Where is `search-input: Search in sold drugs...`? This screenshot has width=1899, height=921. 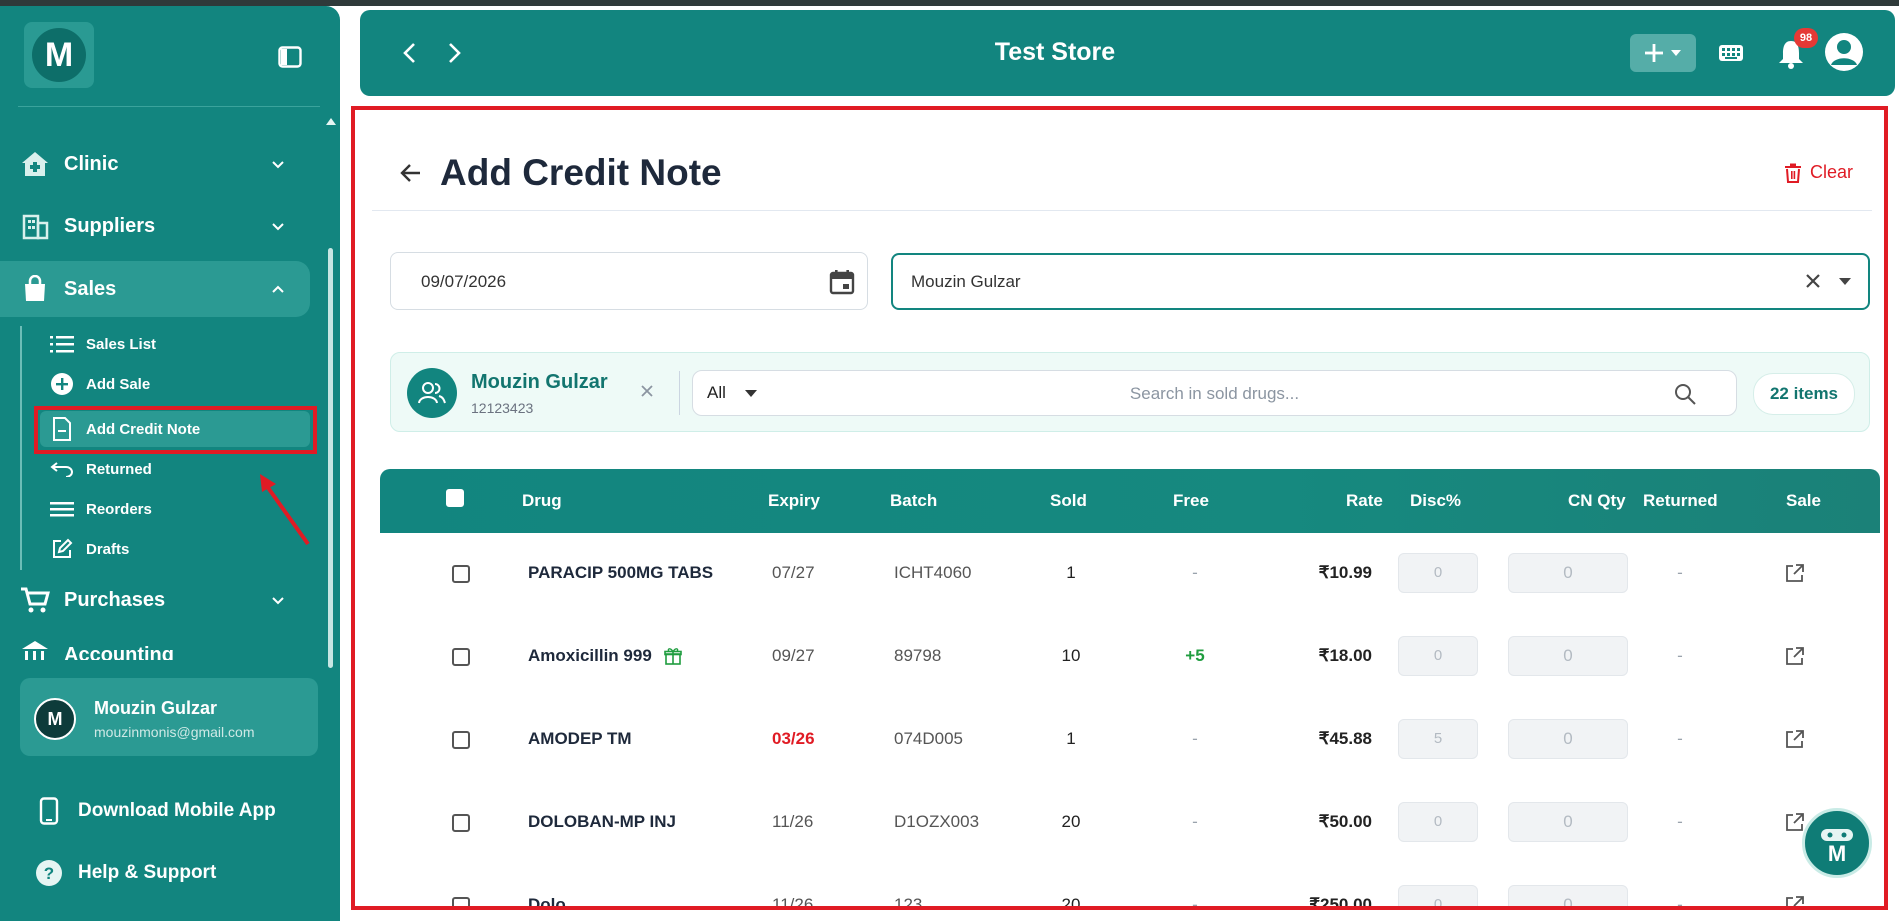 search-input: Search in sold drugs... is located at coordinates (1214, 394).